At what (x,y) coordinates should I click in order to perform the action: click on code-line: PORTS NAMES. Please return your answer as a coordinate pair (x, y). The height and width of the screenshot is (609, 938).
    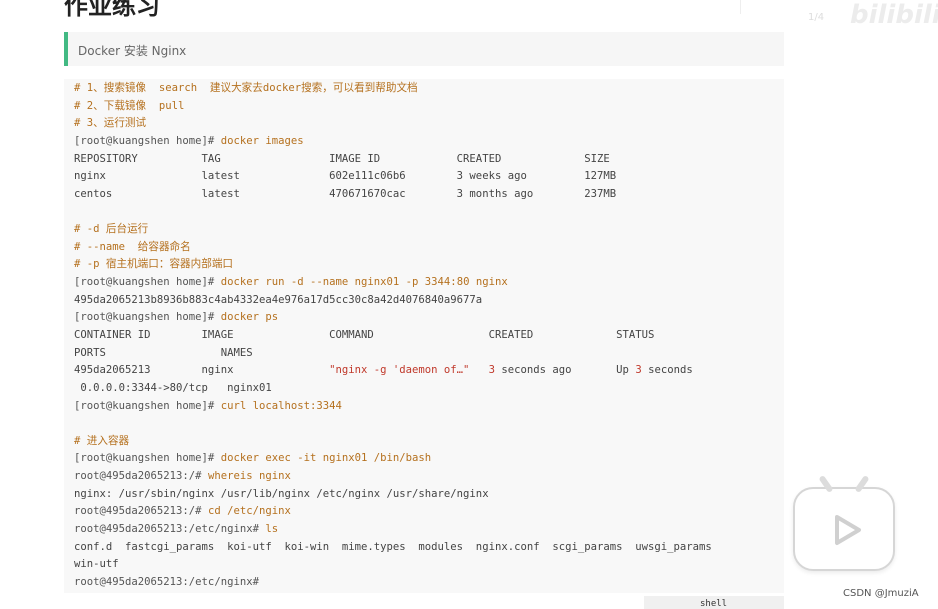
    Looking at the image, I should click on (426, 354).